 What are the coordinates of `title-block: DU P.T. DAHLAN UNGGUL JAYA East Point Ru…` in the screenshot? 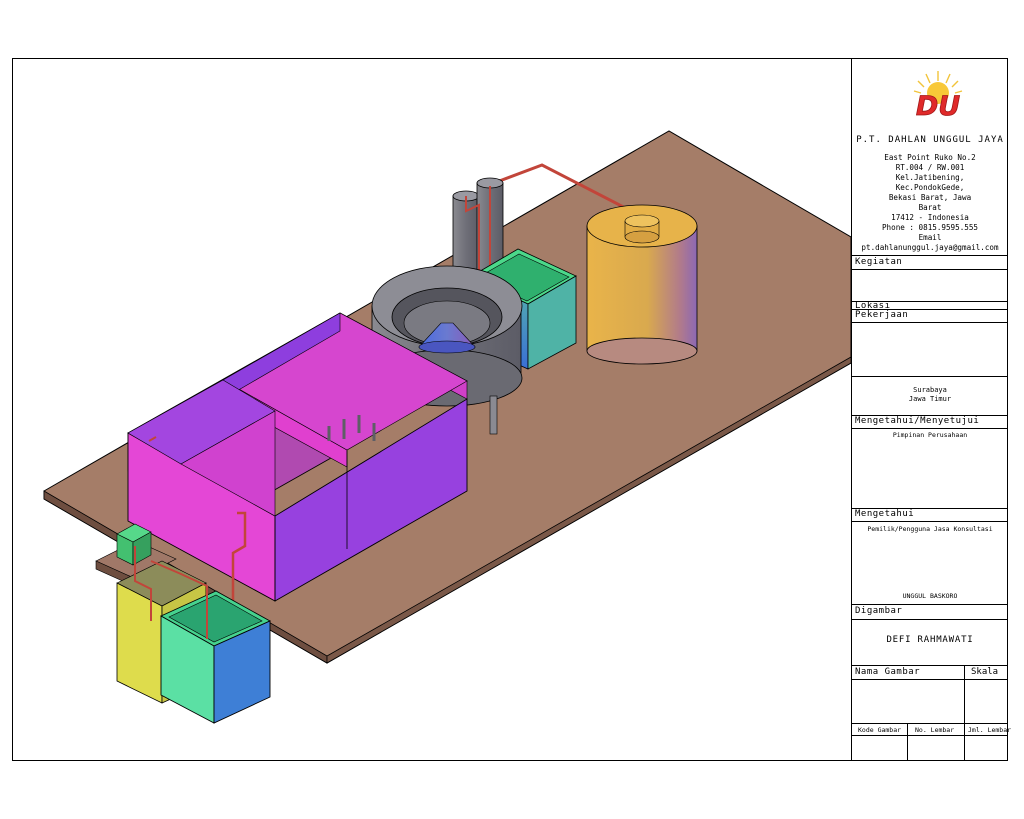 It's located at (931, 409).